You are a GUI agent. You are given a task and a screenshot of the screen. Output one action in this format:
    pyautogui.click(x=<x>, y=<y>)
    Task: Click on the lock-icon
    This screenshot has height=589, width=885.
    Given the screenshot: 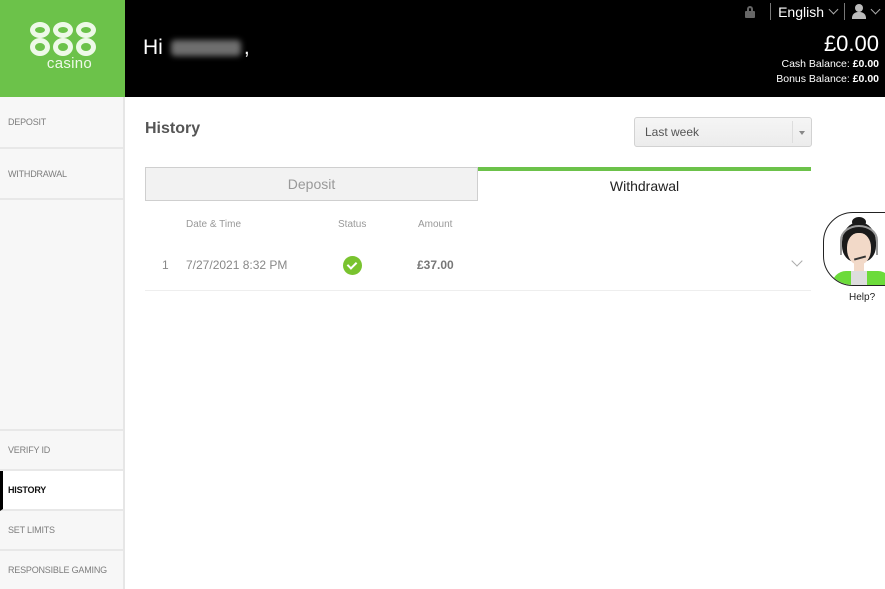 What is the action you would take?
    pyautogui.click(x=750, y=11)
    